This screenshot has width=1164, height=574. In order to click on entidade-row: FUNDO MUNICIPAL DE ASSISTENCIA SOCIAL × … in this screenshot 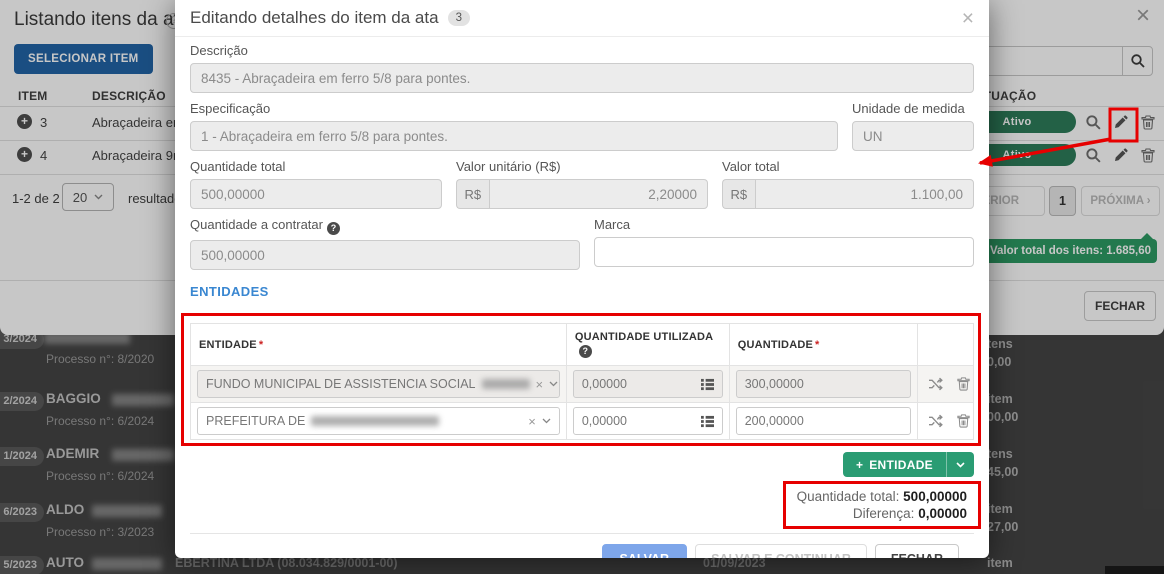, I will do `click(582, 384)`.